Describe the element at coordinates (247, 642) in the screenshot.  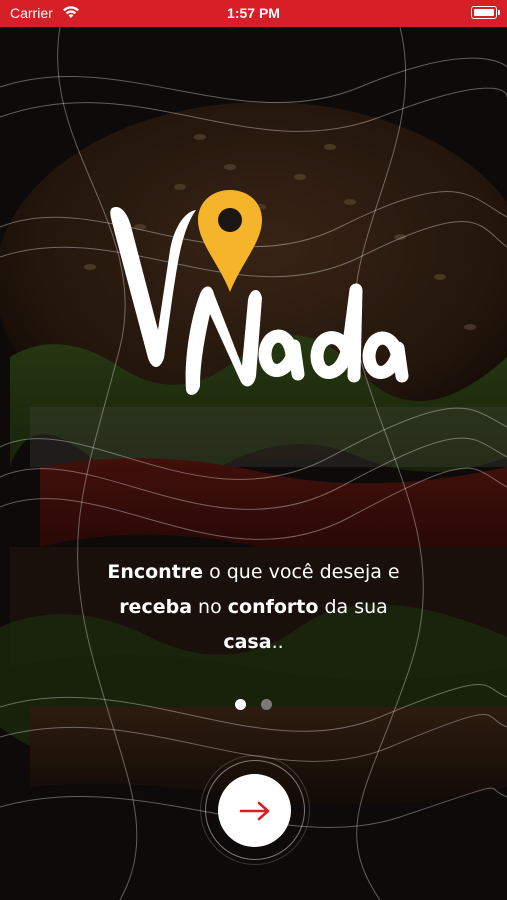
I see `tagline-bold-casa: casa` at that location.